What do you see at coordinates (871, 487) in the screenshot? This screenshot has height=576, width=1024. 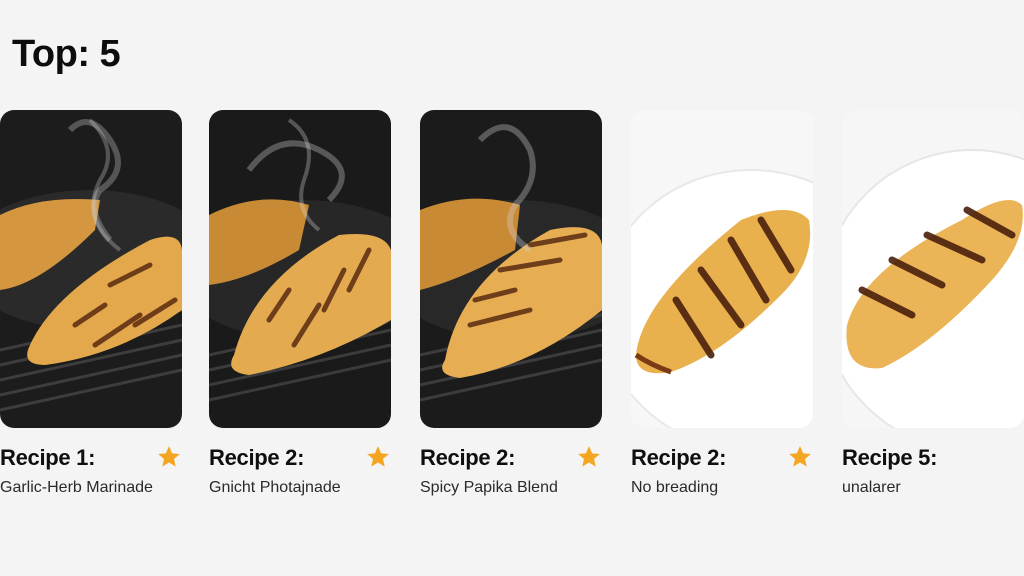 I see `recipe-subtitle: unalarer` at bounding box center [871, 487].